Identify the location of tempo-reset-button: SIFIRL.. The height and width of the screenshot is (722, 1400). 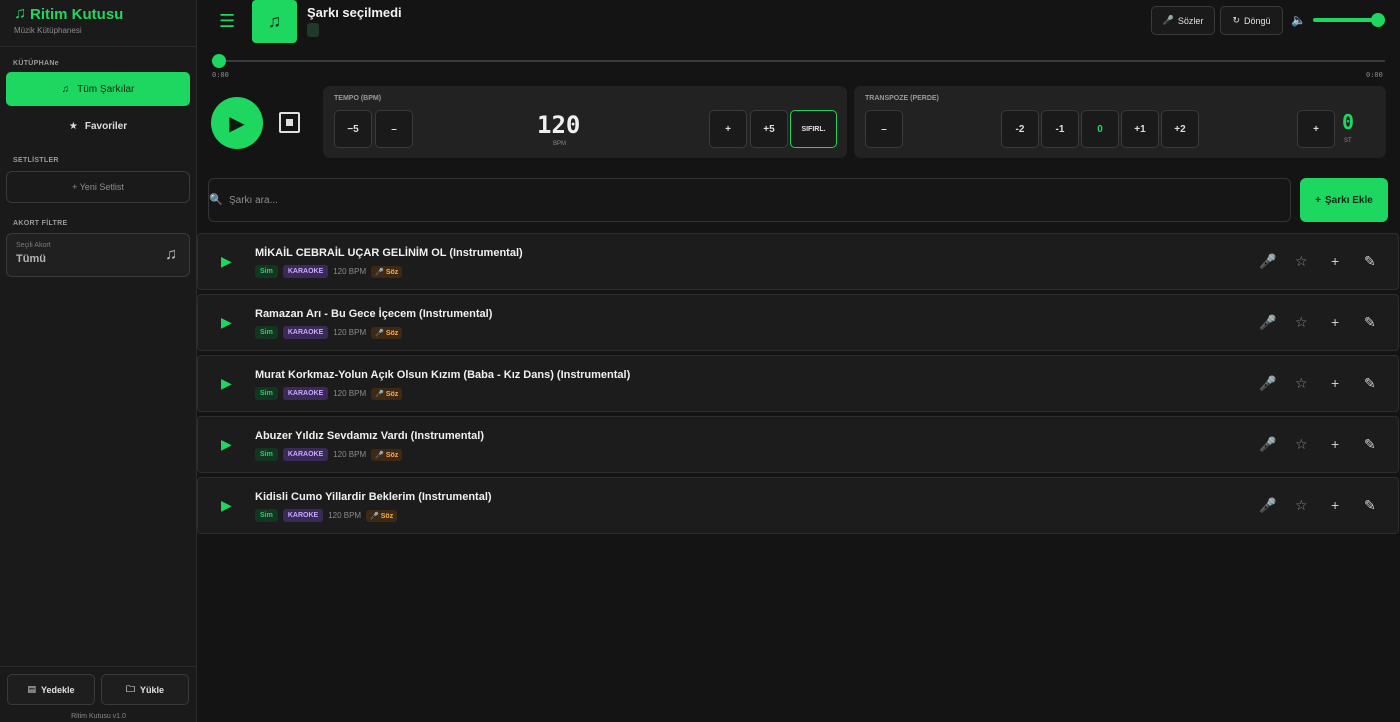
(813, 129).